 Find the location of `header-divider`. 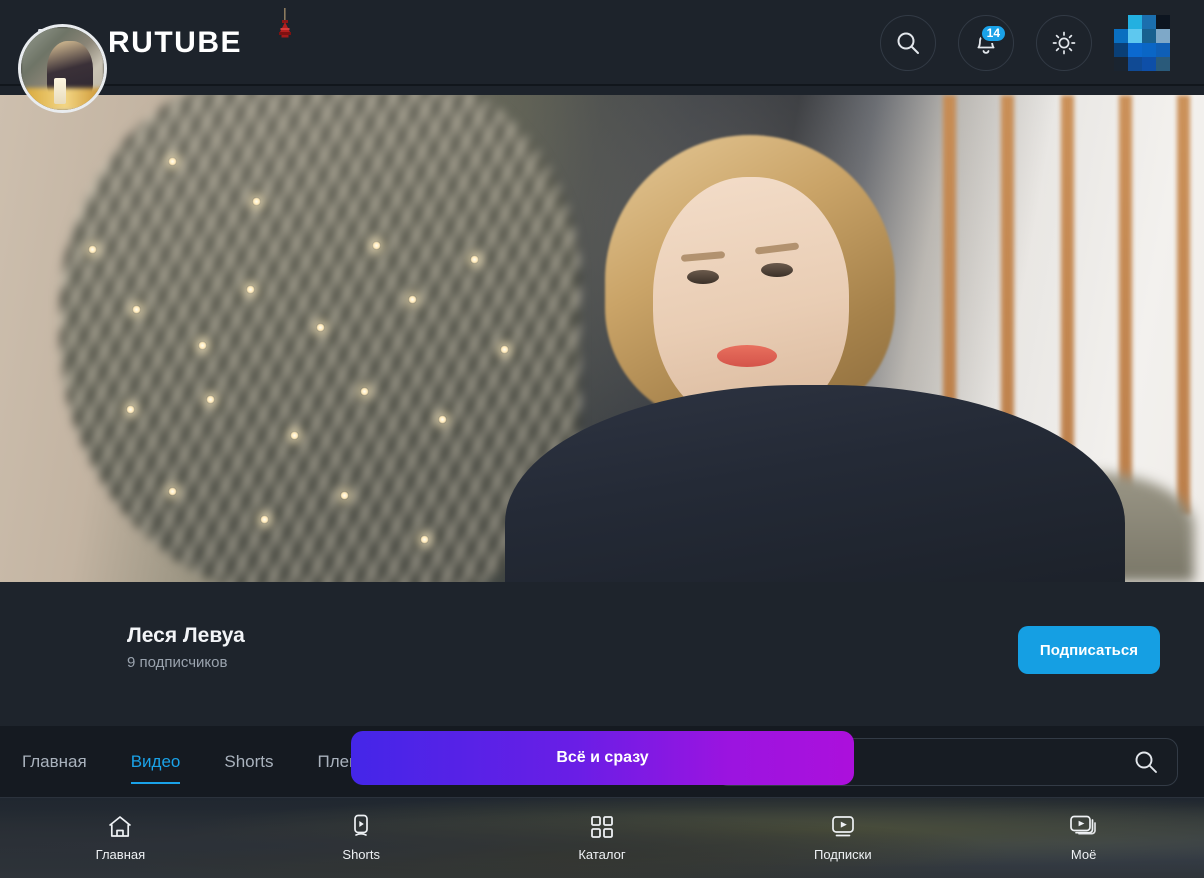

header-divider is located at coordinates (602, 85).